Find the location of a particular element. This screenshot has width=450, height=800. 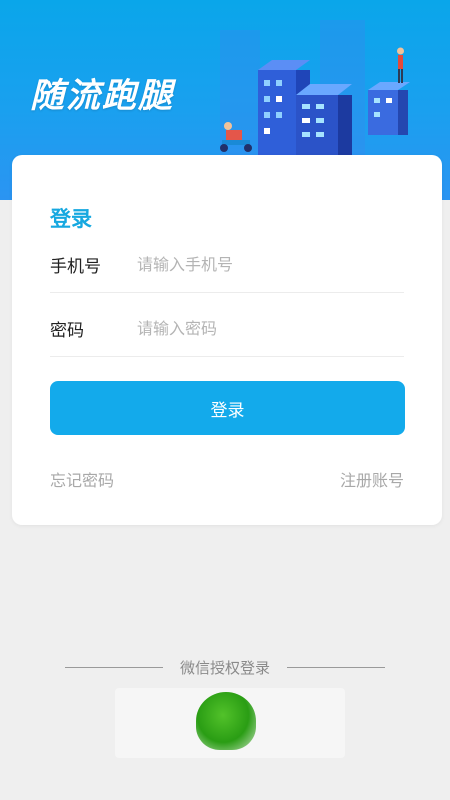

city-illustration is located at coordinates (315, 95).